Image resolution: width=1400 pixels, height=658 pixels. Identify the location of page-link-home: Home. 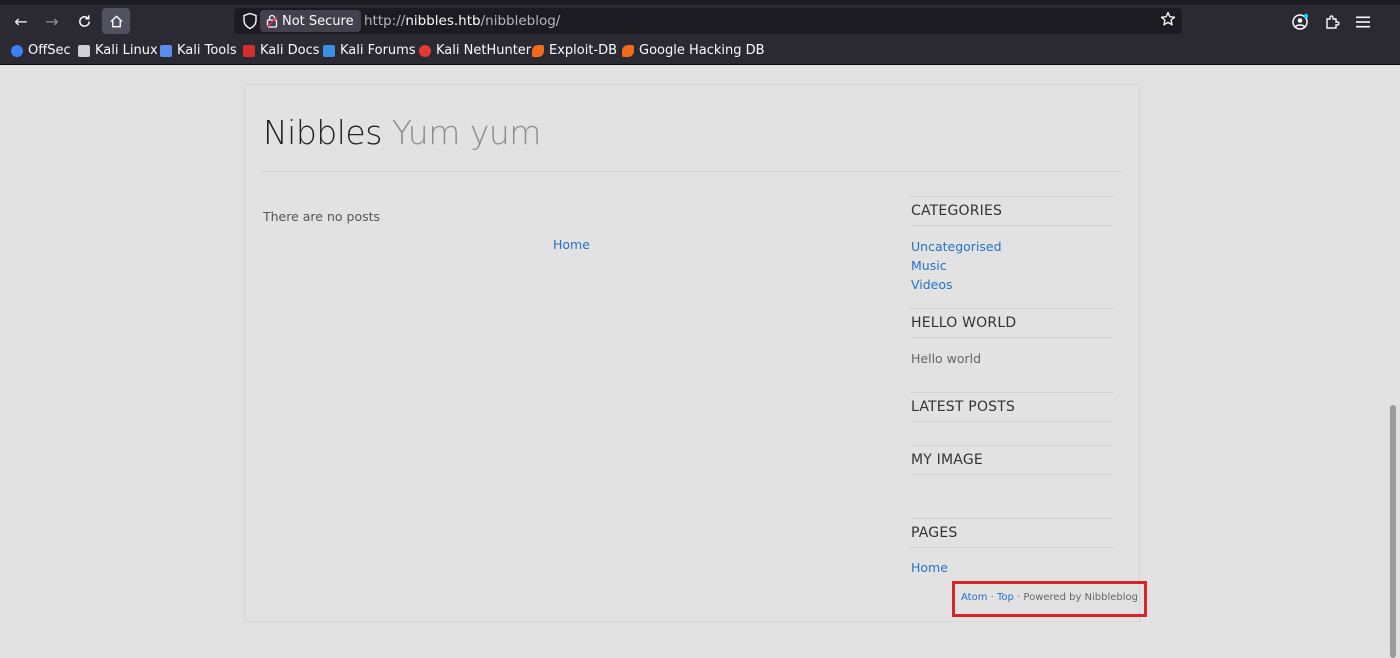
(1012, 567).